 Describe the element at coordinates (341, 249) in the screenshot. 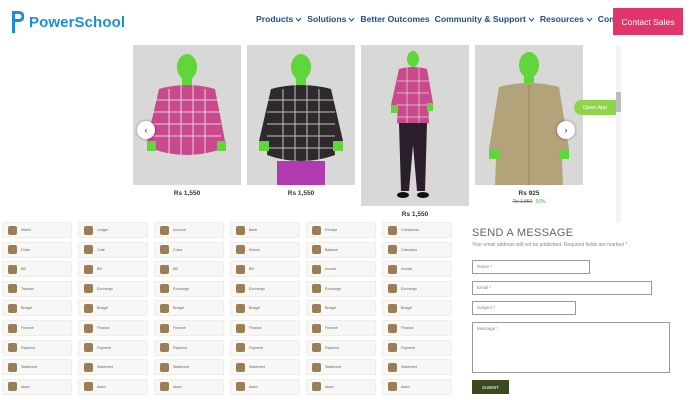

I see `grid-item: Balance` at that location.